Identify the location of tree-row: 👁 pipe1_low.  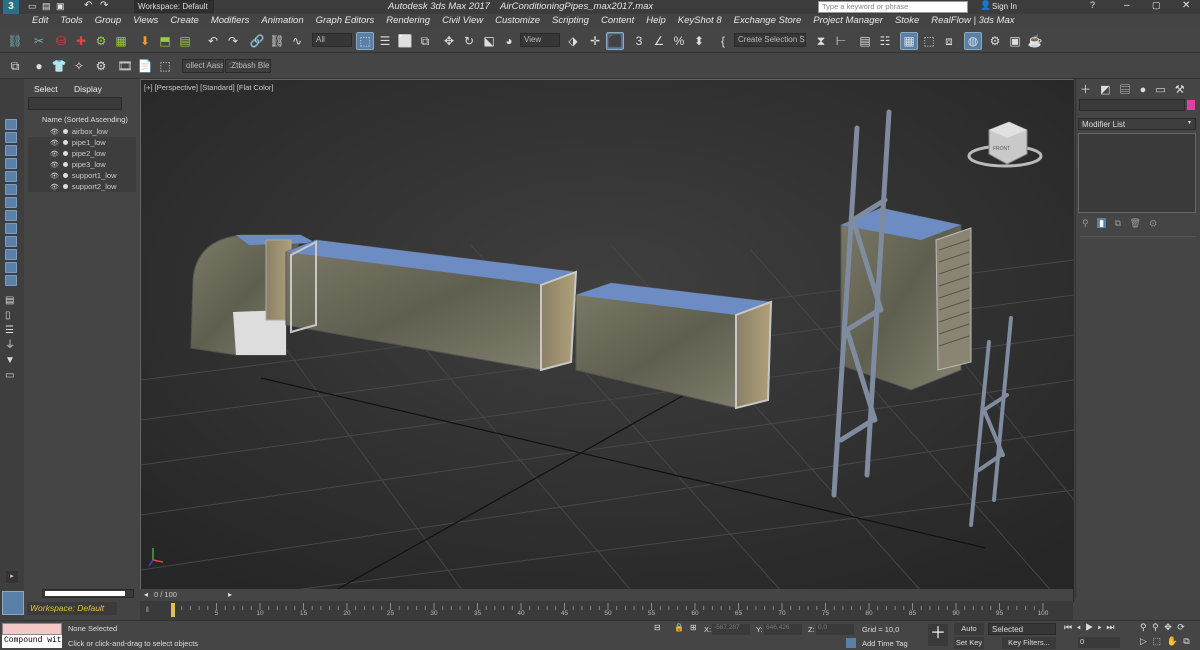
(82, 142).